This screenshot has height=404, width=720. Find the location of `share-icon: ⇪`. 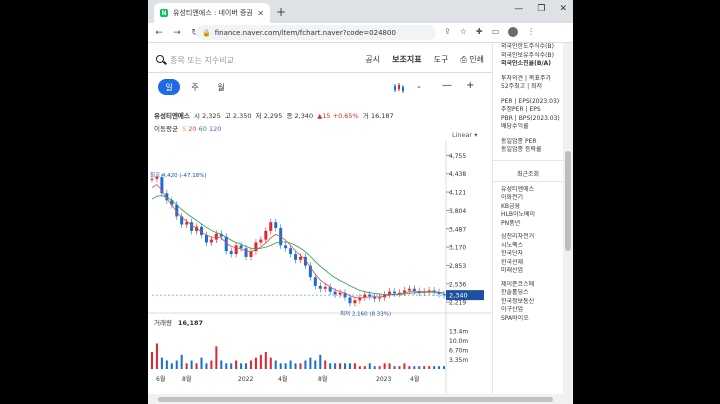

share-icon: ⇪ is located at coordinates (447, 32).